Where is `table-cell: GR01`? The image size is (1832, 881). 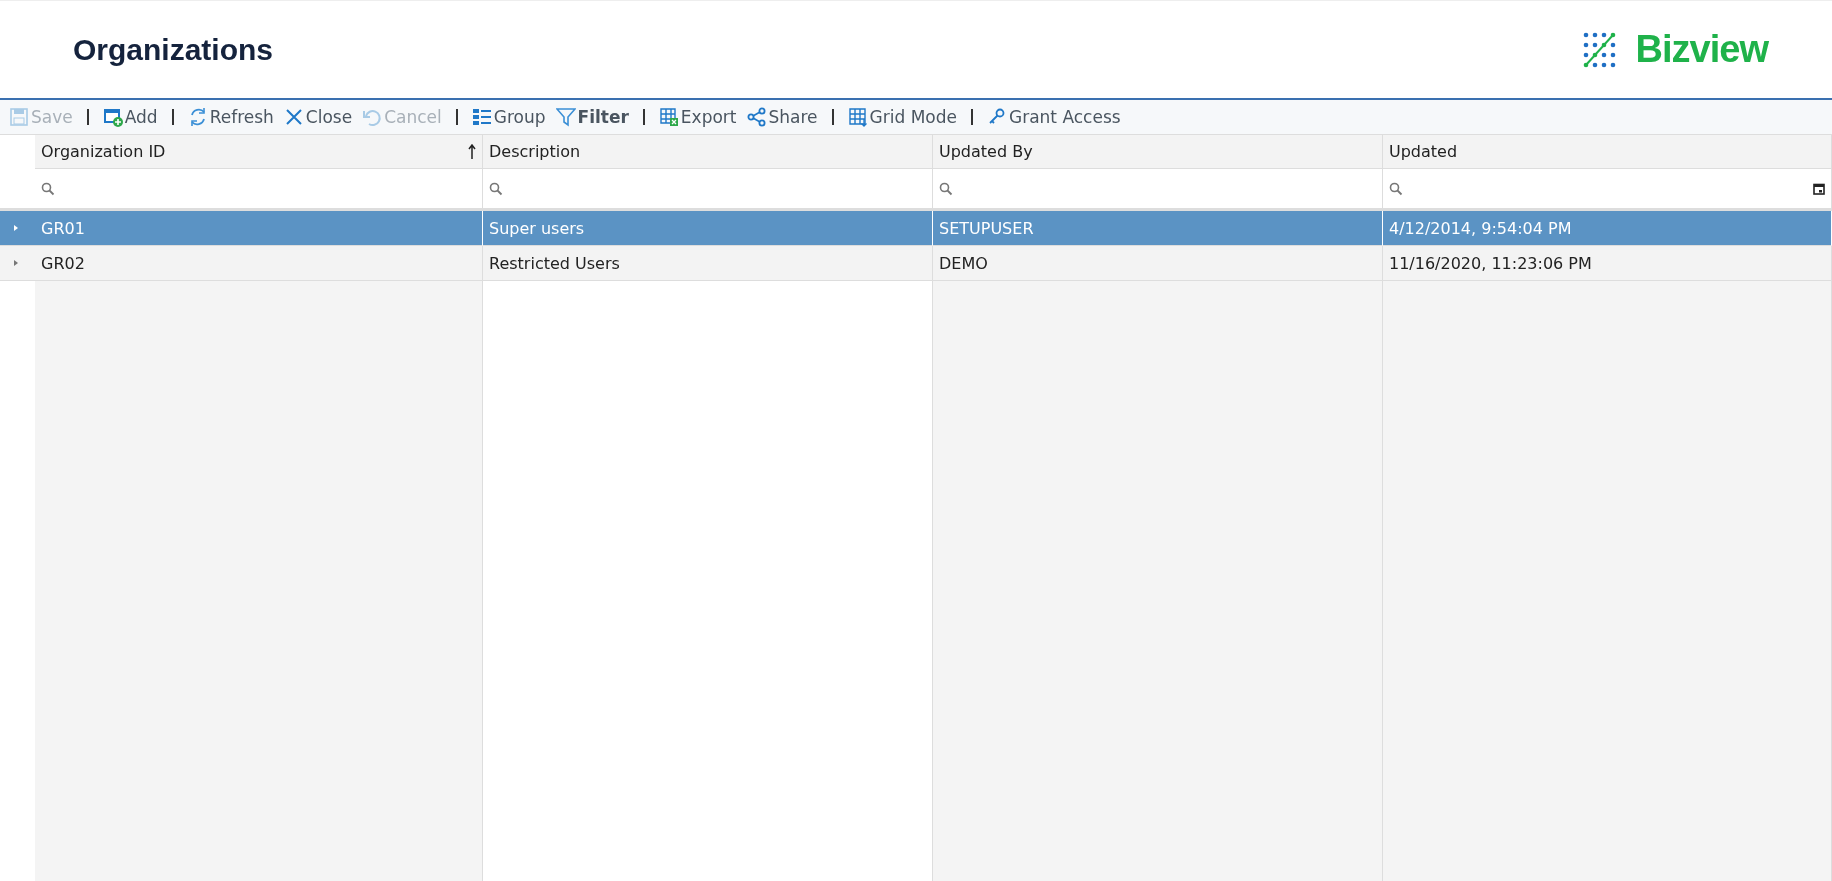 table-cell: GR01 is located at coordinates (259, 228).